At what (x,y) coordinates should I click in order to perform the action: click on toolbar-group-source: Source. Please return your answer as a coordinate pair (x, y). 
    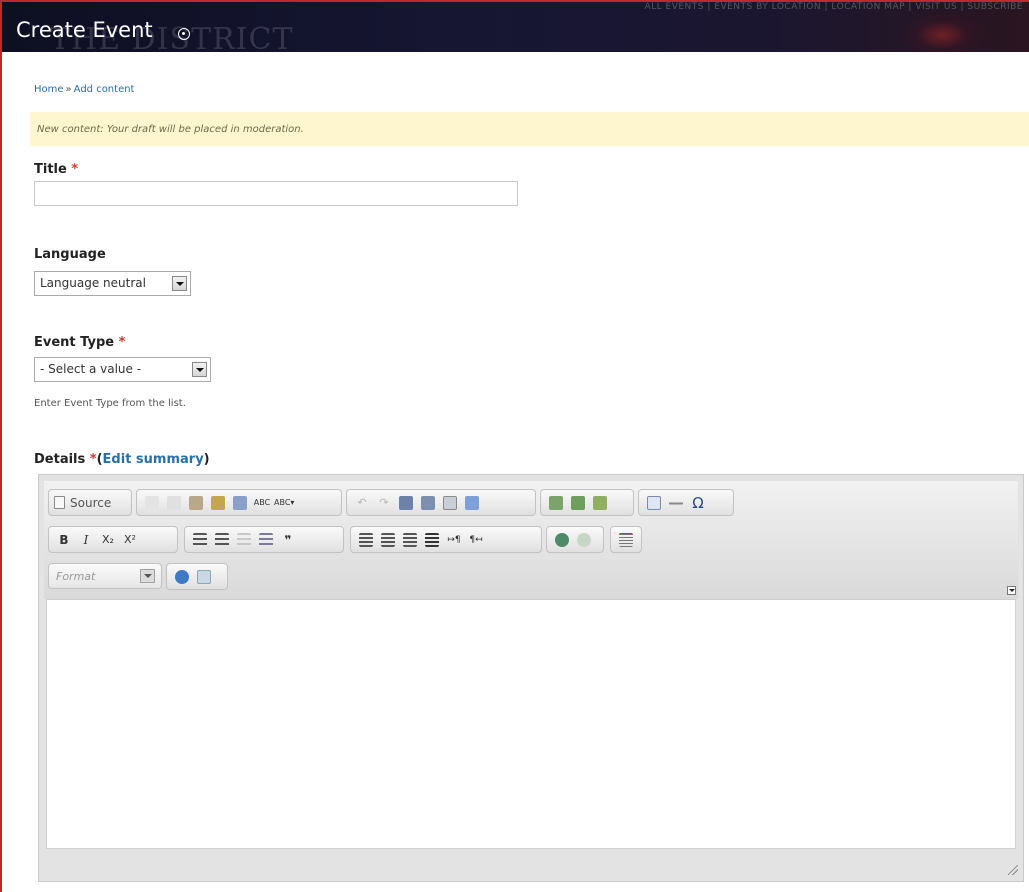
    Looking at the image, I should click on (90, 502).